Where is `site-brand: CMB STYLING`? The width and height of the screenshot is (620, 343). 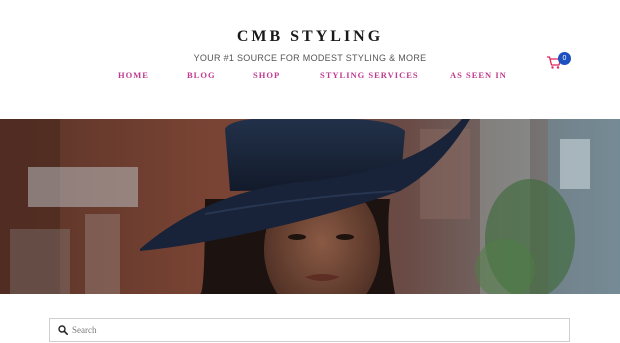 site-brand: CMB STYLING is located at coordinates (310, 37).